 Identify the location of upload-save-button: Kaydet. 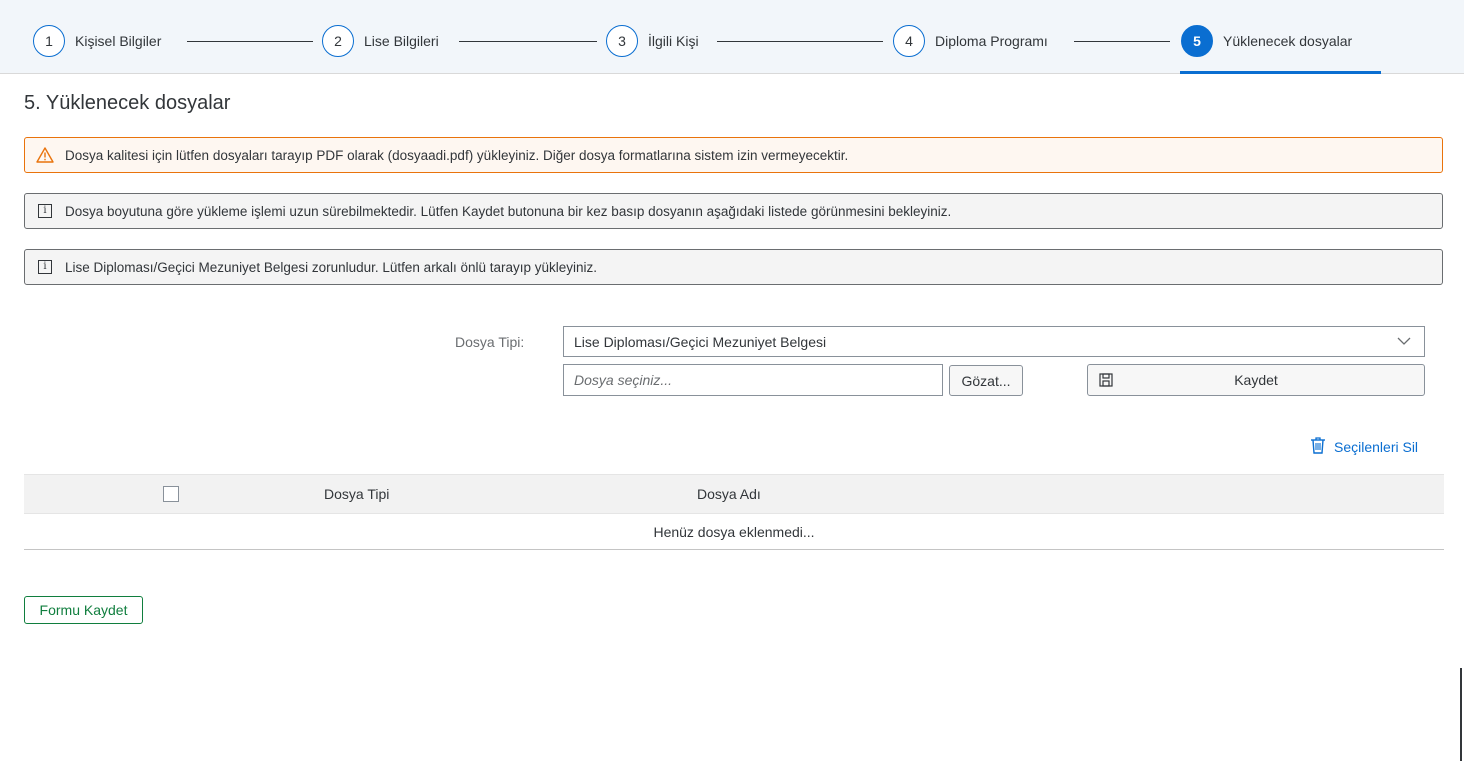
(1256, 380).